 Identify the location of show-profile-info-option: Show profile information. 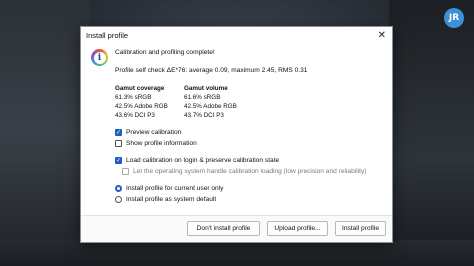
(156, 143).